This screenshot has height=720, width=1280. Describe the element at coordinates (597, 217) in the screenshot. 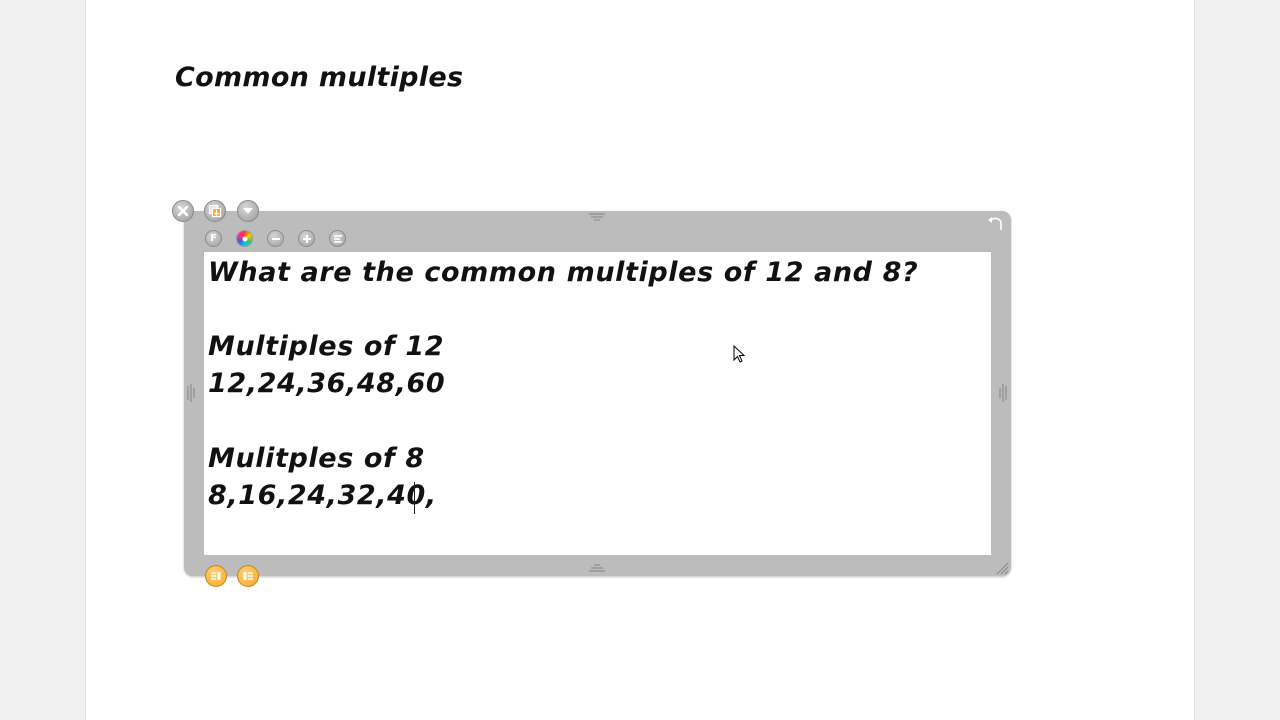

I see `top-resize-handle` at that location.